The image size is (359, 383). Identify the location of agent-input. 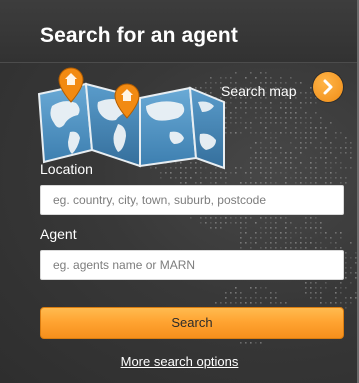
(192, 265).